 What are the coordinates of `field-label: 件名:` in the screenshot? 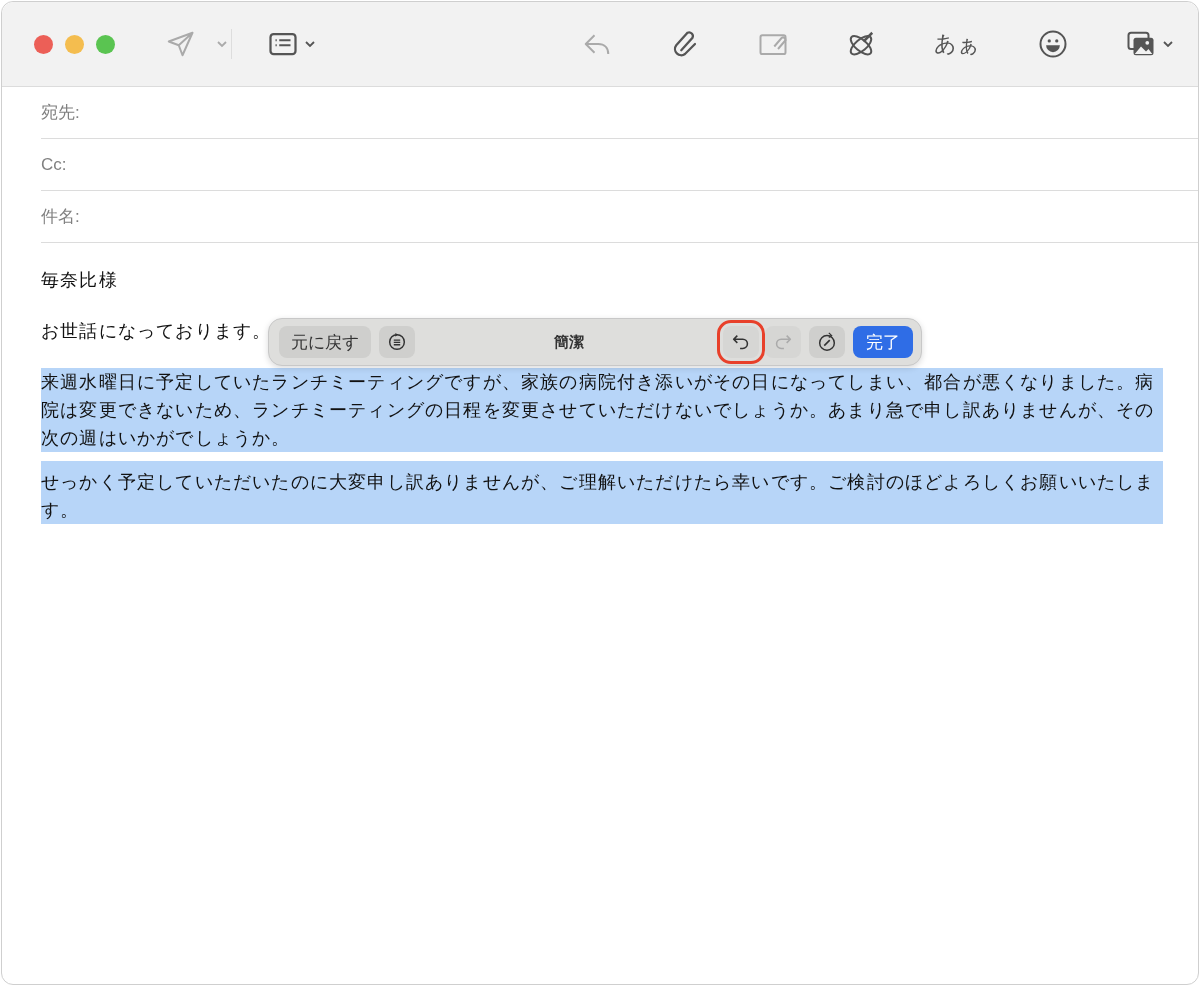 It's located at (60, 217).